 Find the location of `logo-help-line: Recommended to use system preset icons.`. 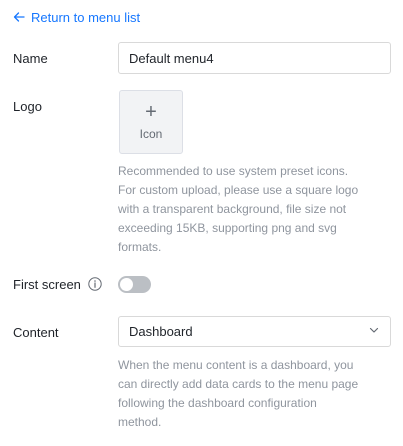

logo-help-line: Recommended to use system preset icons. is located at coordinates (233, 171).